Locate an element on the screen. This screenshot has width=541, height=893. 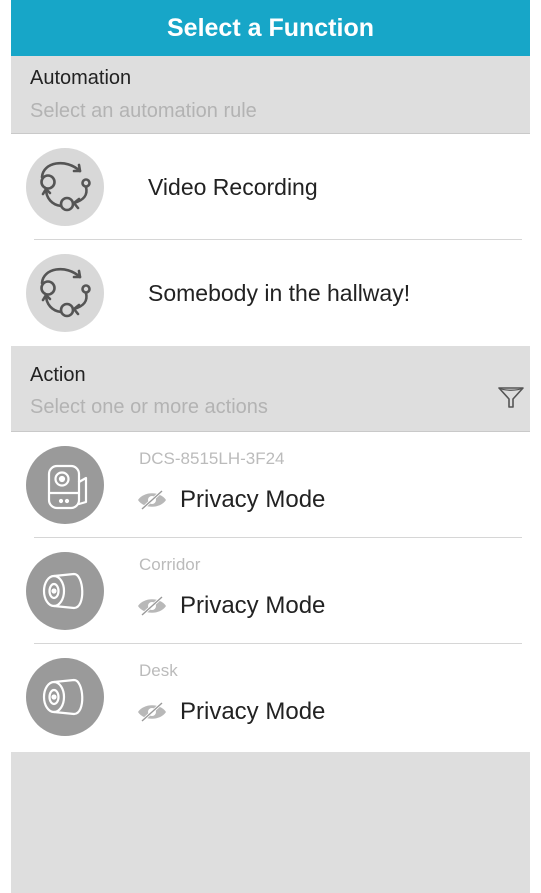
title-bar: Select a Function is located at coordinates (270, 28).